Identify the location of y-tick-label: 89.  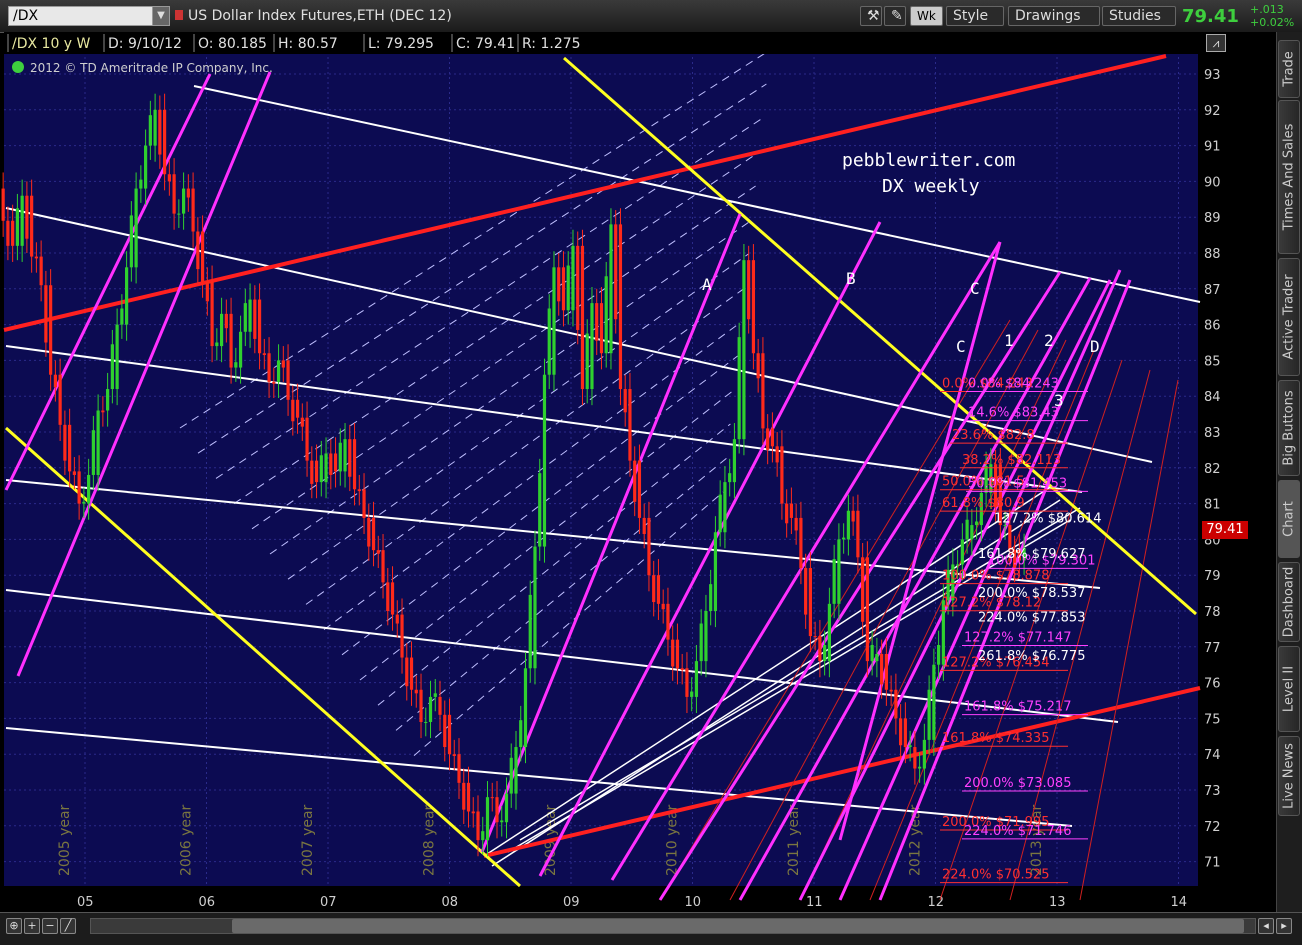
(1212, 218).